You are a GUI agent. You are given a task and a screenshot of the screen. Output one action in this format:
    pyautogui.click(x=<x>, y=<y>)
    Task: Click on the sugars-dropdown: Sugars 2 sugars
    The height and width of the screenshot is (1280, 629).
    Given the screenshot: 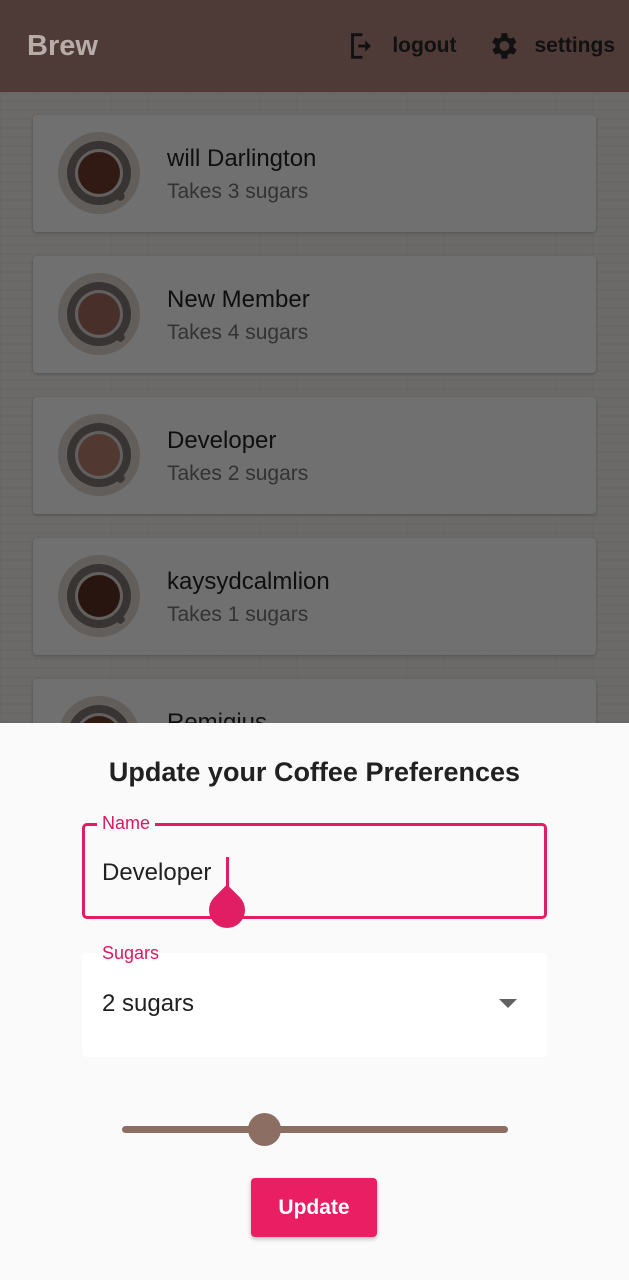 What is the action you would take?
    pyautogui.click(x=314, y=1000)
    